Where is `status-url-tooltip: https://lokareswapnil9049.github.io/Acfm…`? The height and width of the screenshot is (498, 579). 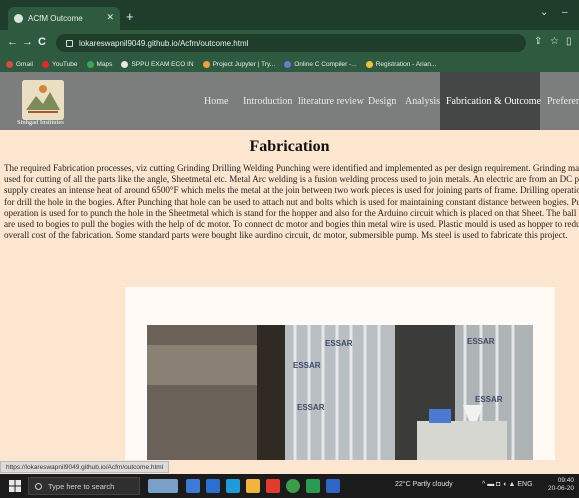 status-url-tooltip: https://lokareswapnil9049.github.io/Acfm… is located at coordinates (85, 467).